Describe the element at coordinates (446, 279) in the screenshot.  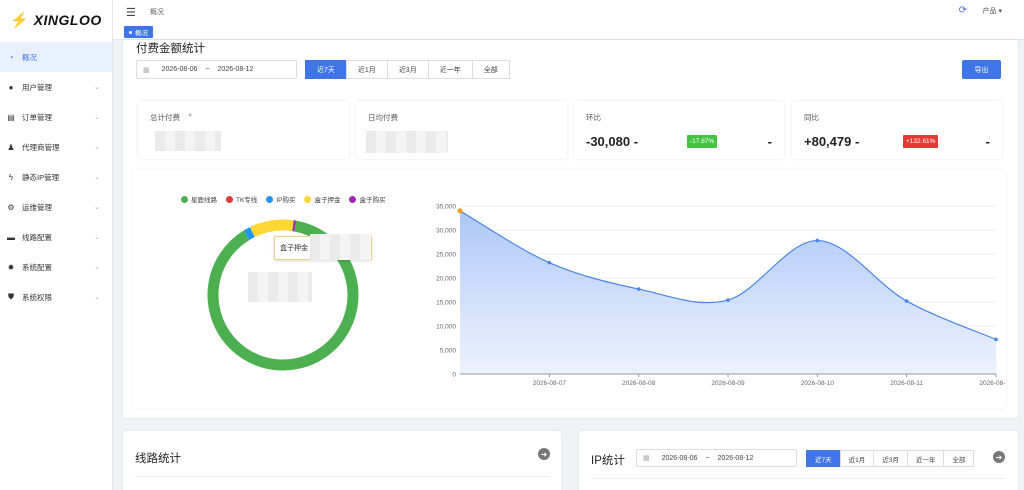
I see `y-tick-label: 20,000` at that location.